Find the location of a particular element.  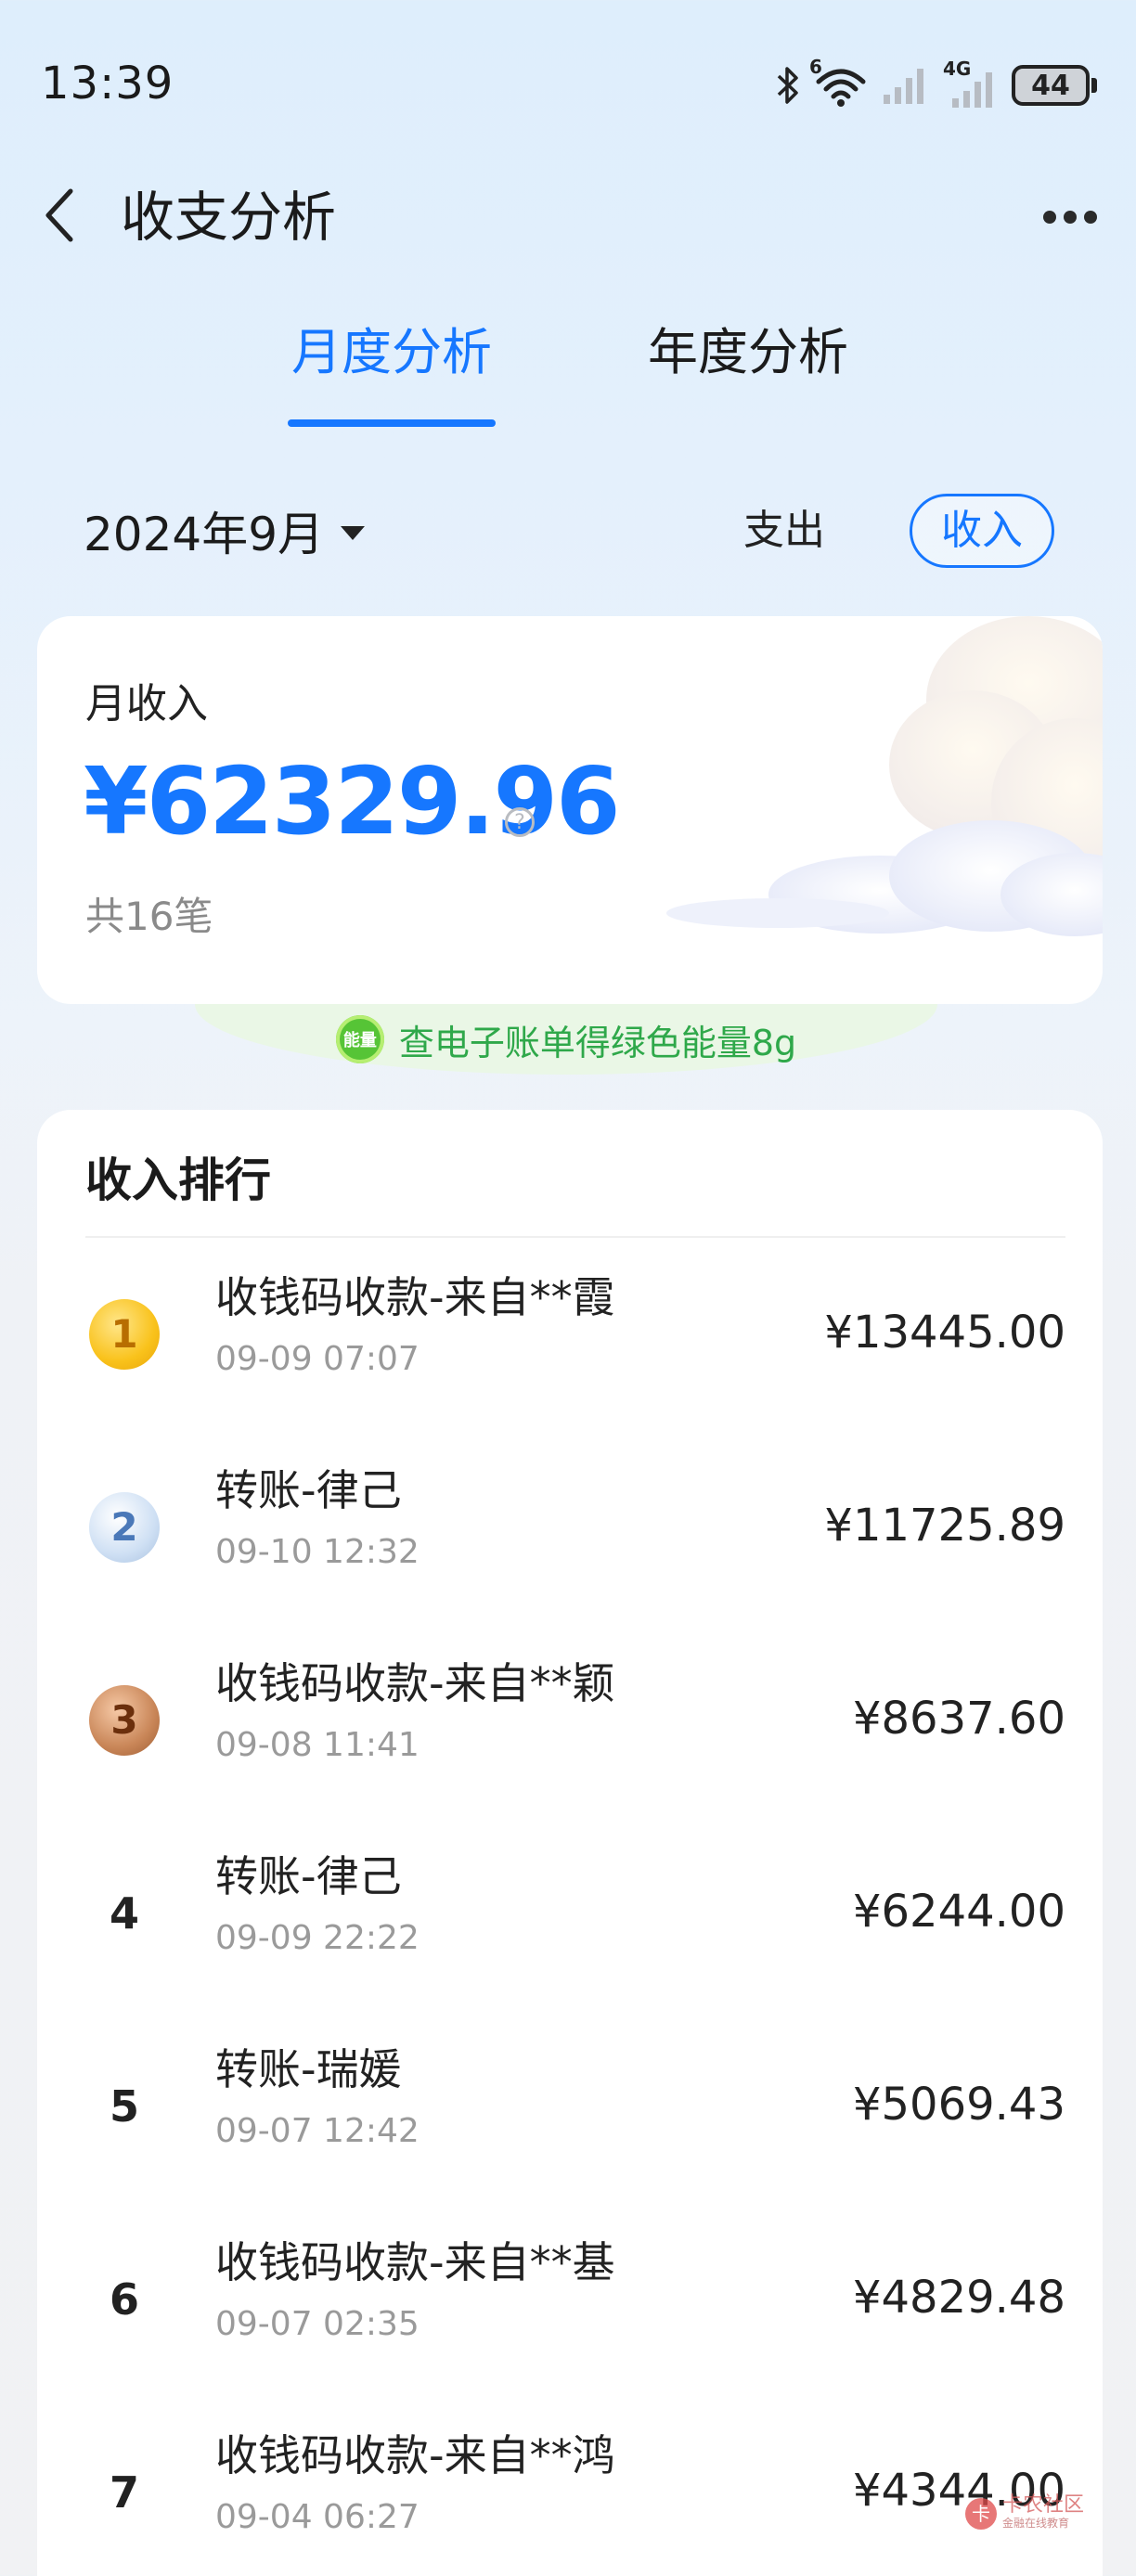

active-tab-indicator is located at coordinates (392, 423).